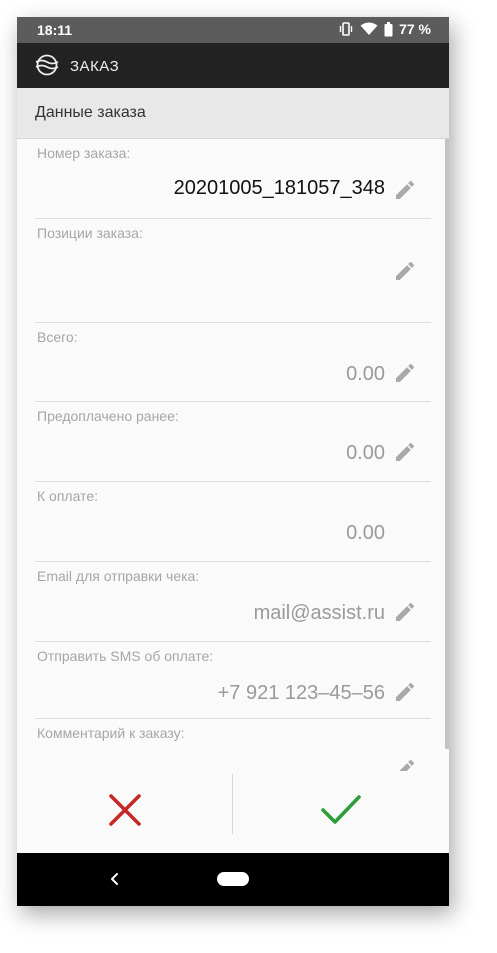  Describe the element at coordinates (319, 613) in the screenshot. I see `email-value: mail@assist.ru` at that location.